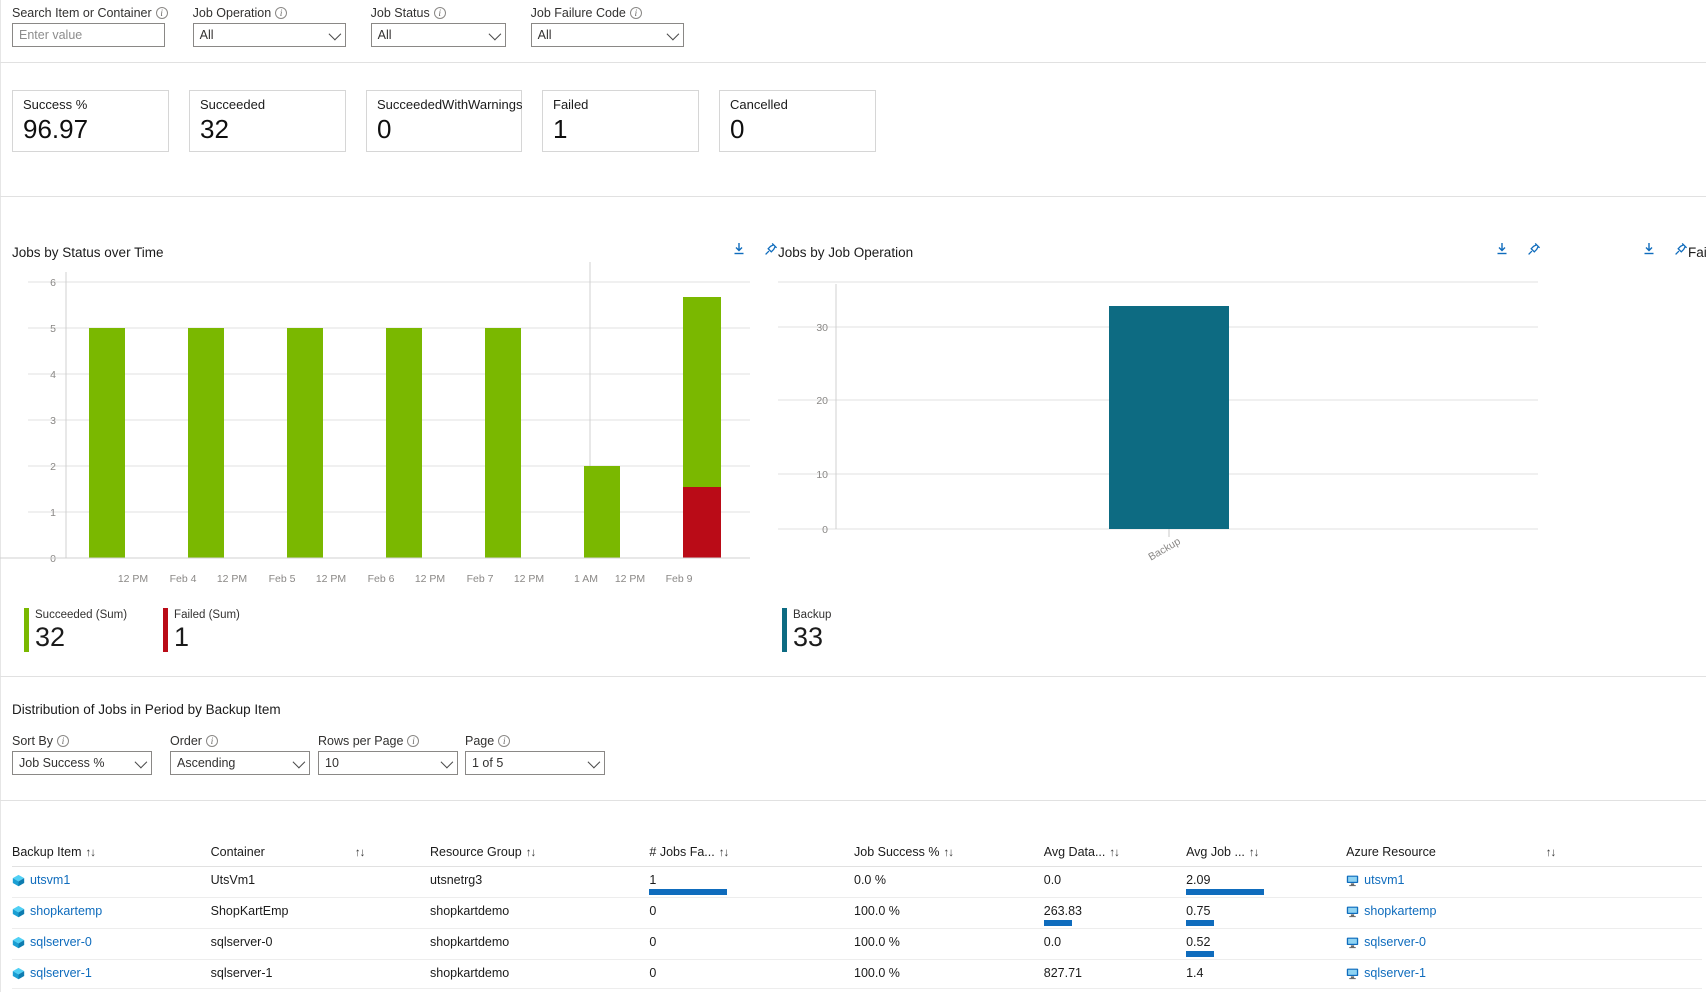  What do you see at coordinates (111, 882) in the screenshot?
I see `cell-backup-item: utsvm1` at bounding box center [111, 882].